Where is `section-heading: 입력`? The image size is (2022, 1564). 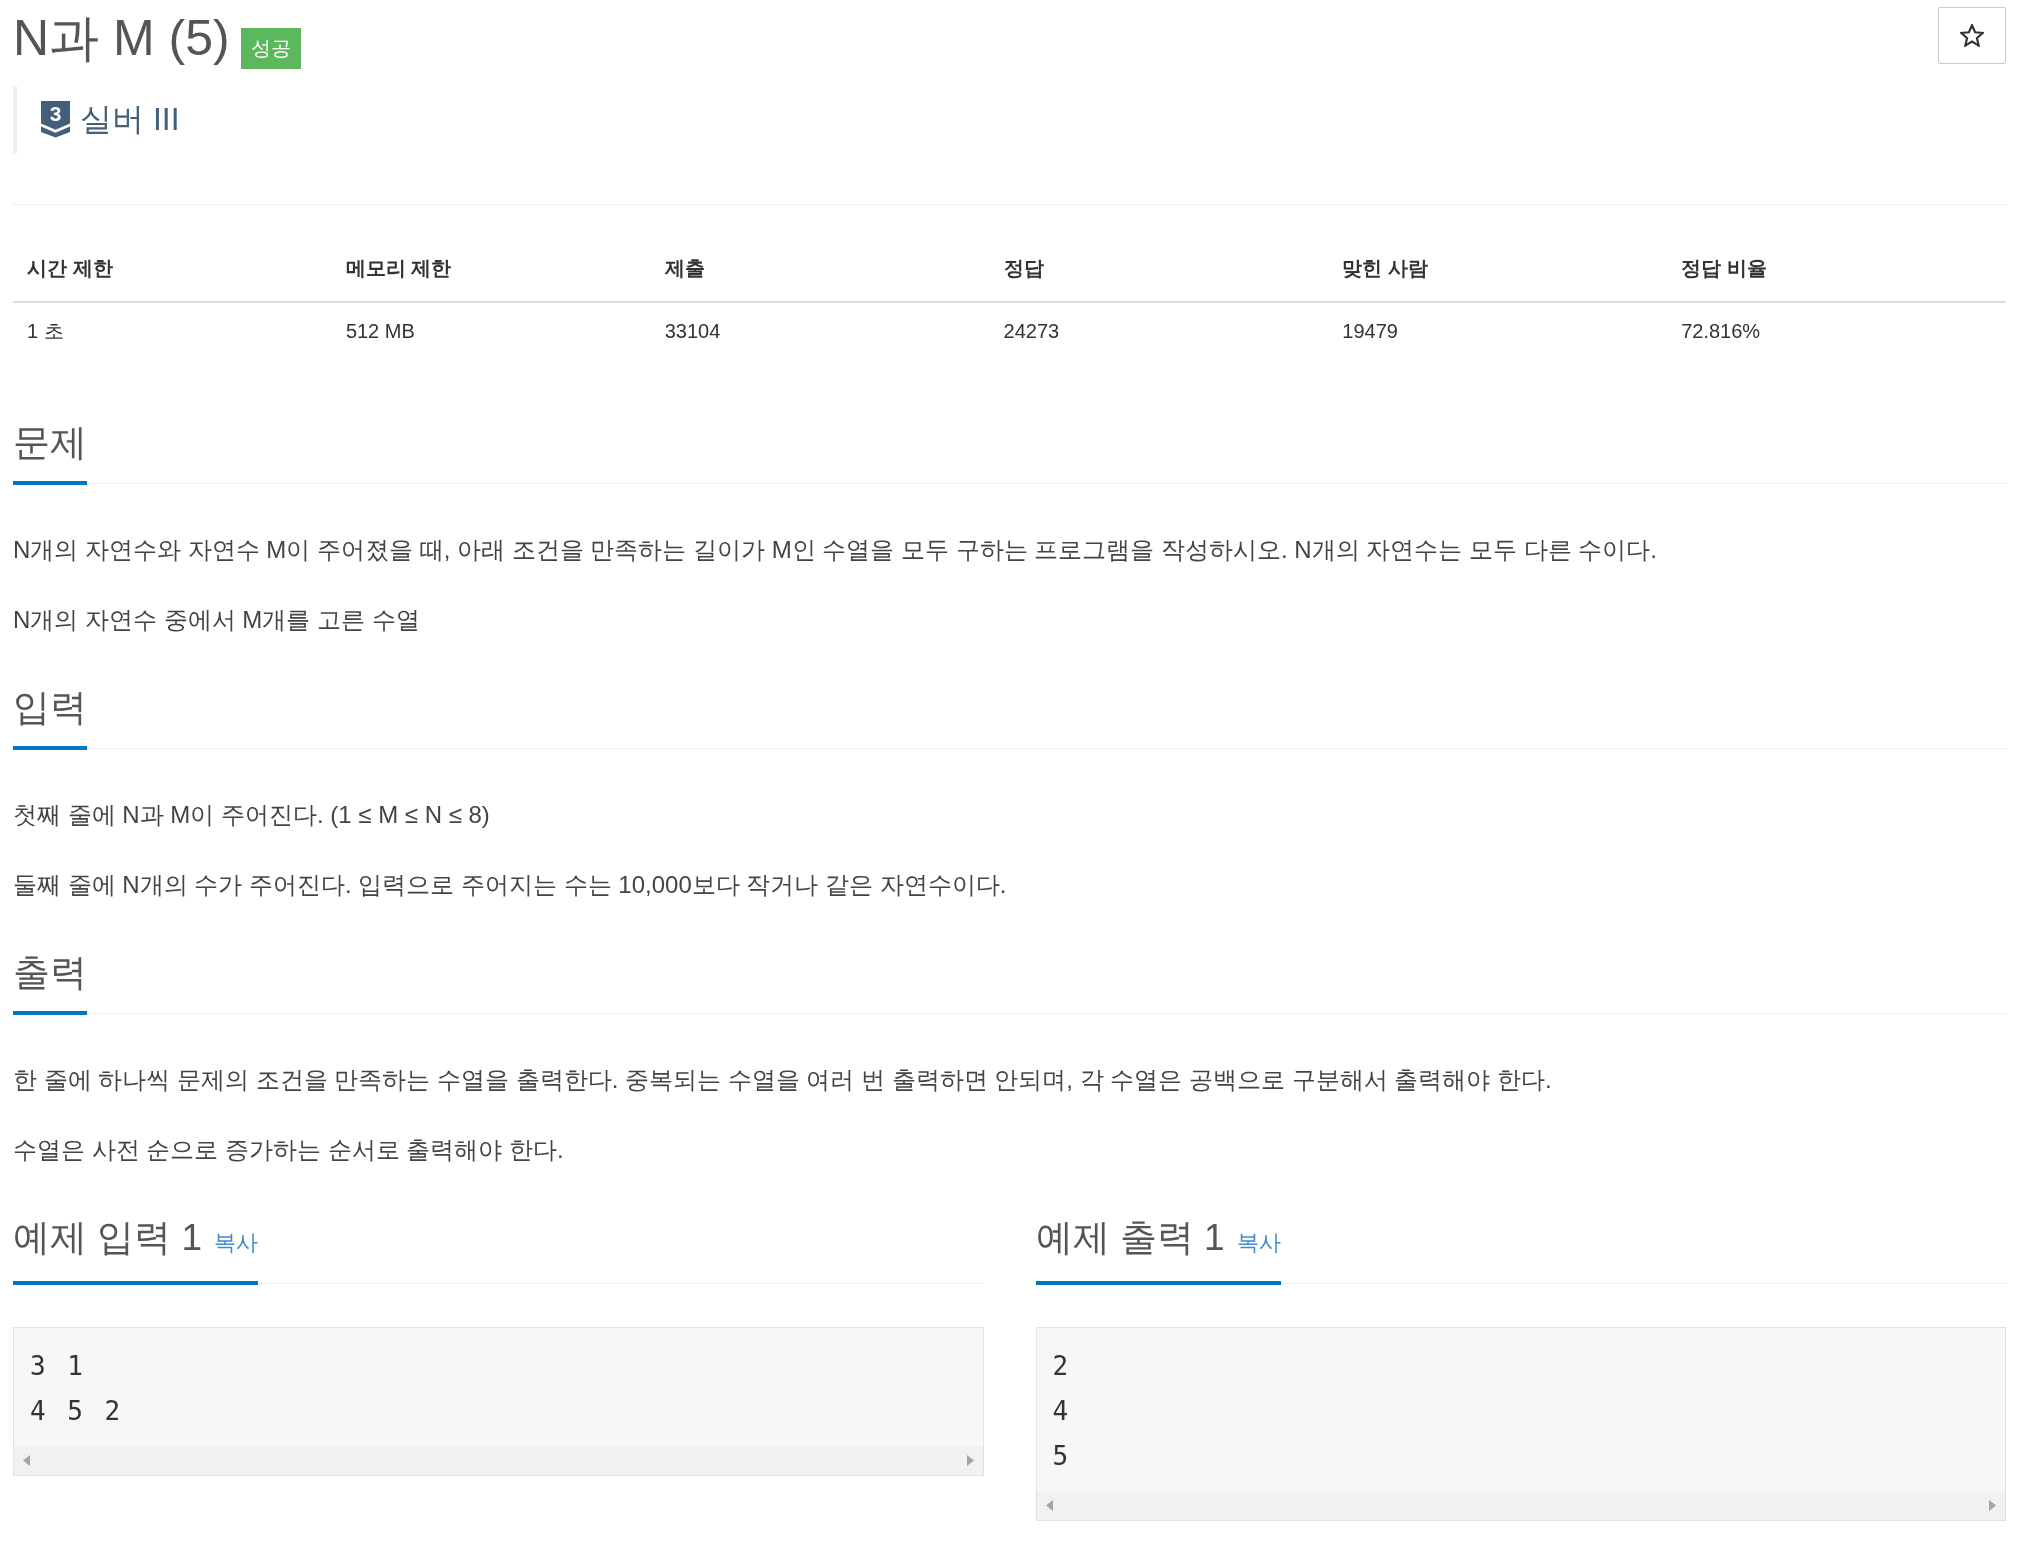
section-heading: 입력 is located at coordinates (50, 718).